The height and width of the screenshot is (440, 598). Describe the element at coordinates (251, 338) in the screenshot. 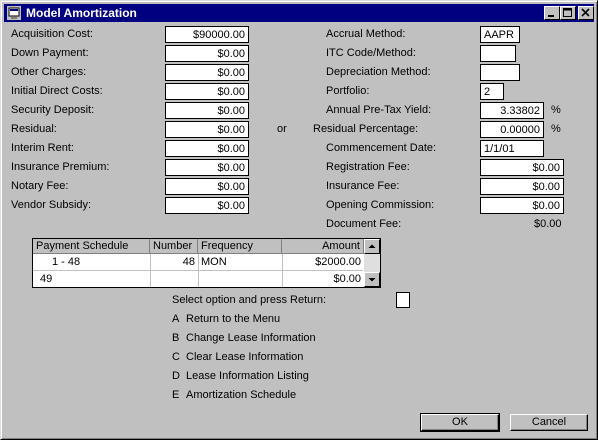

I see `option-label: Change Lease Information` at that location.